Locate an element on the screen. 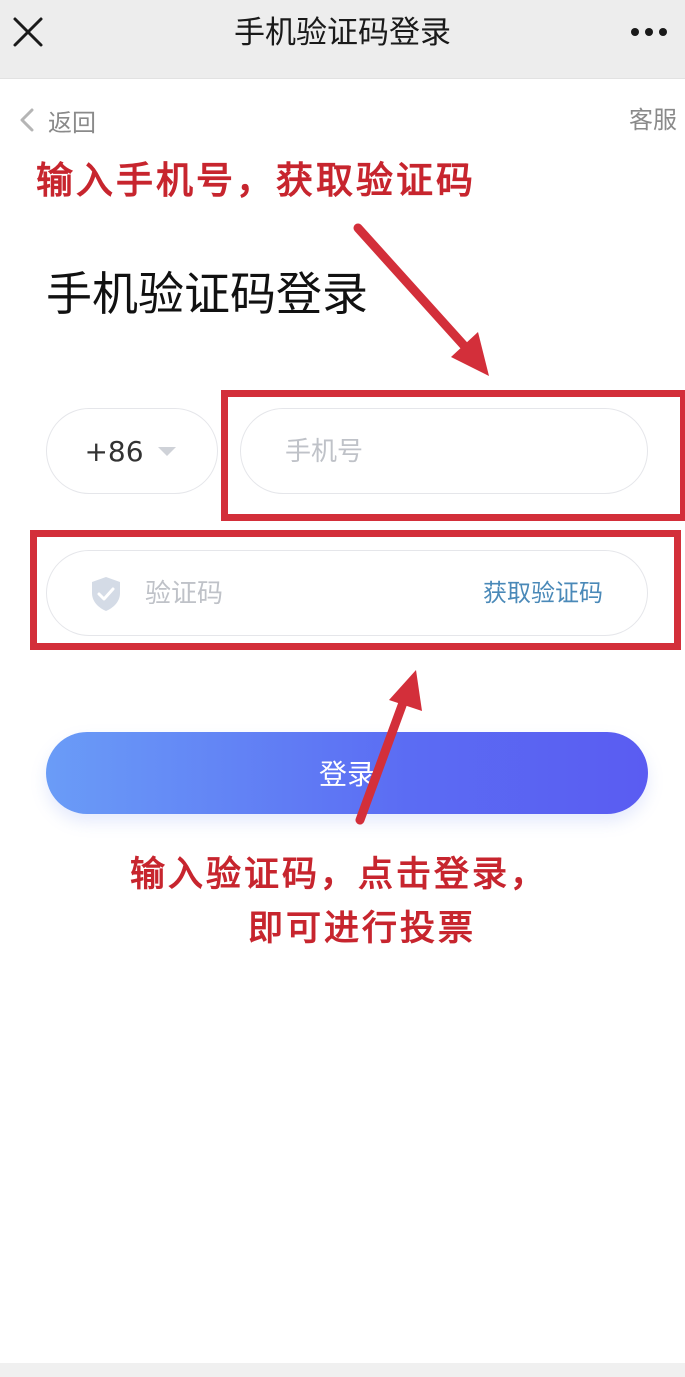 The width and height of the screenshot is (685, 1377). back-button: 返回 is located at coordinates (56, 120).